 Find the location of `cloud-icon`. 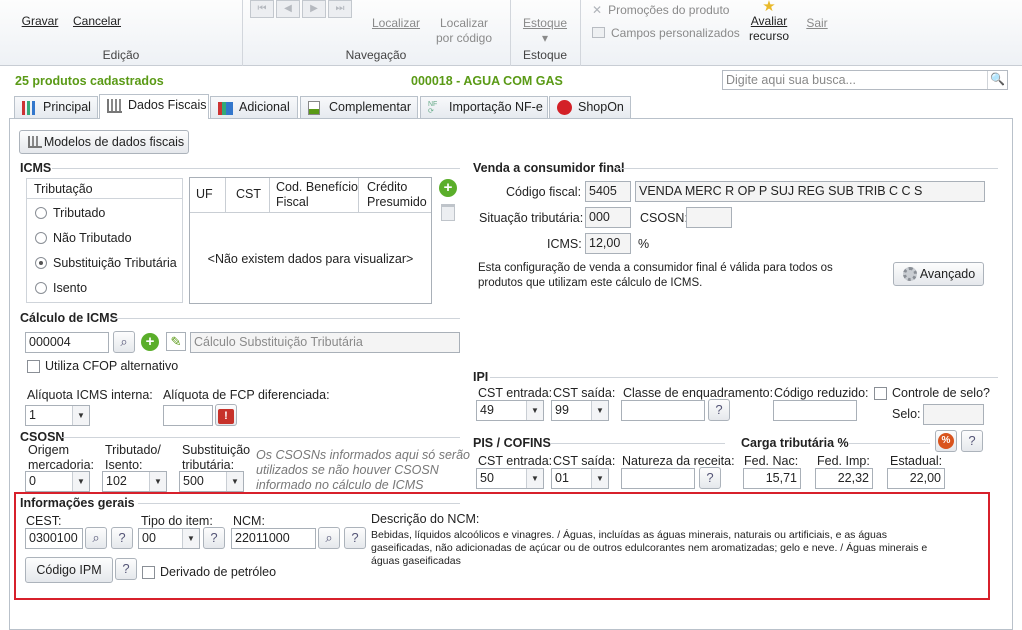

cloud-icon is located at coordinates (564, 107).